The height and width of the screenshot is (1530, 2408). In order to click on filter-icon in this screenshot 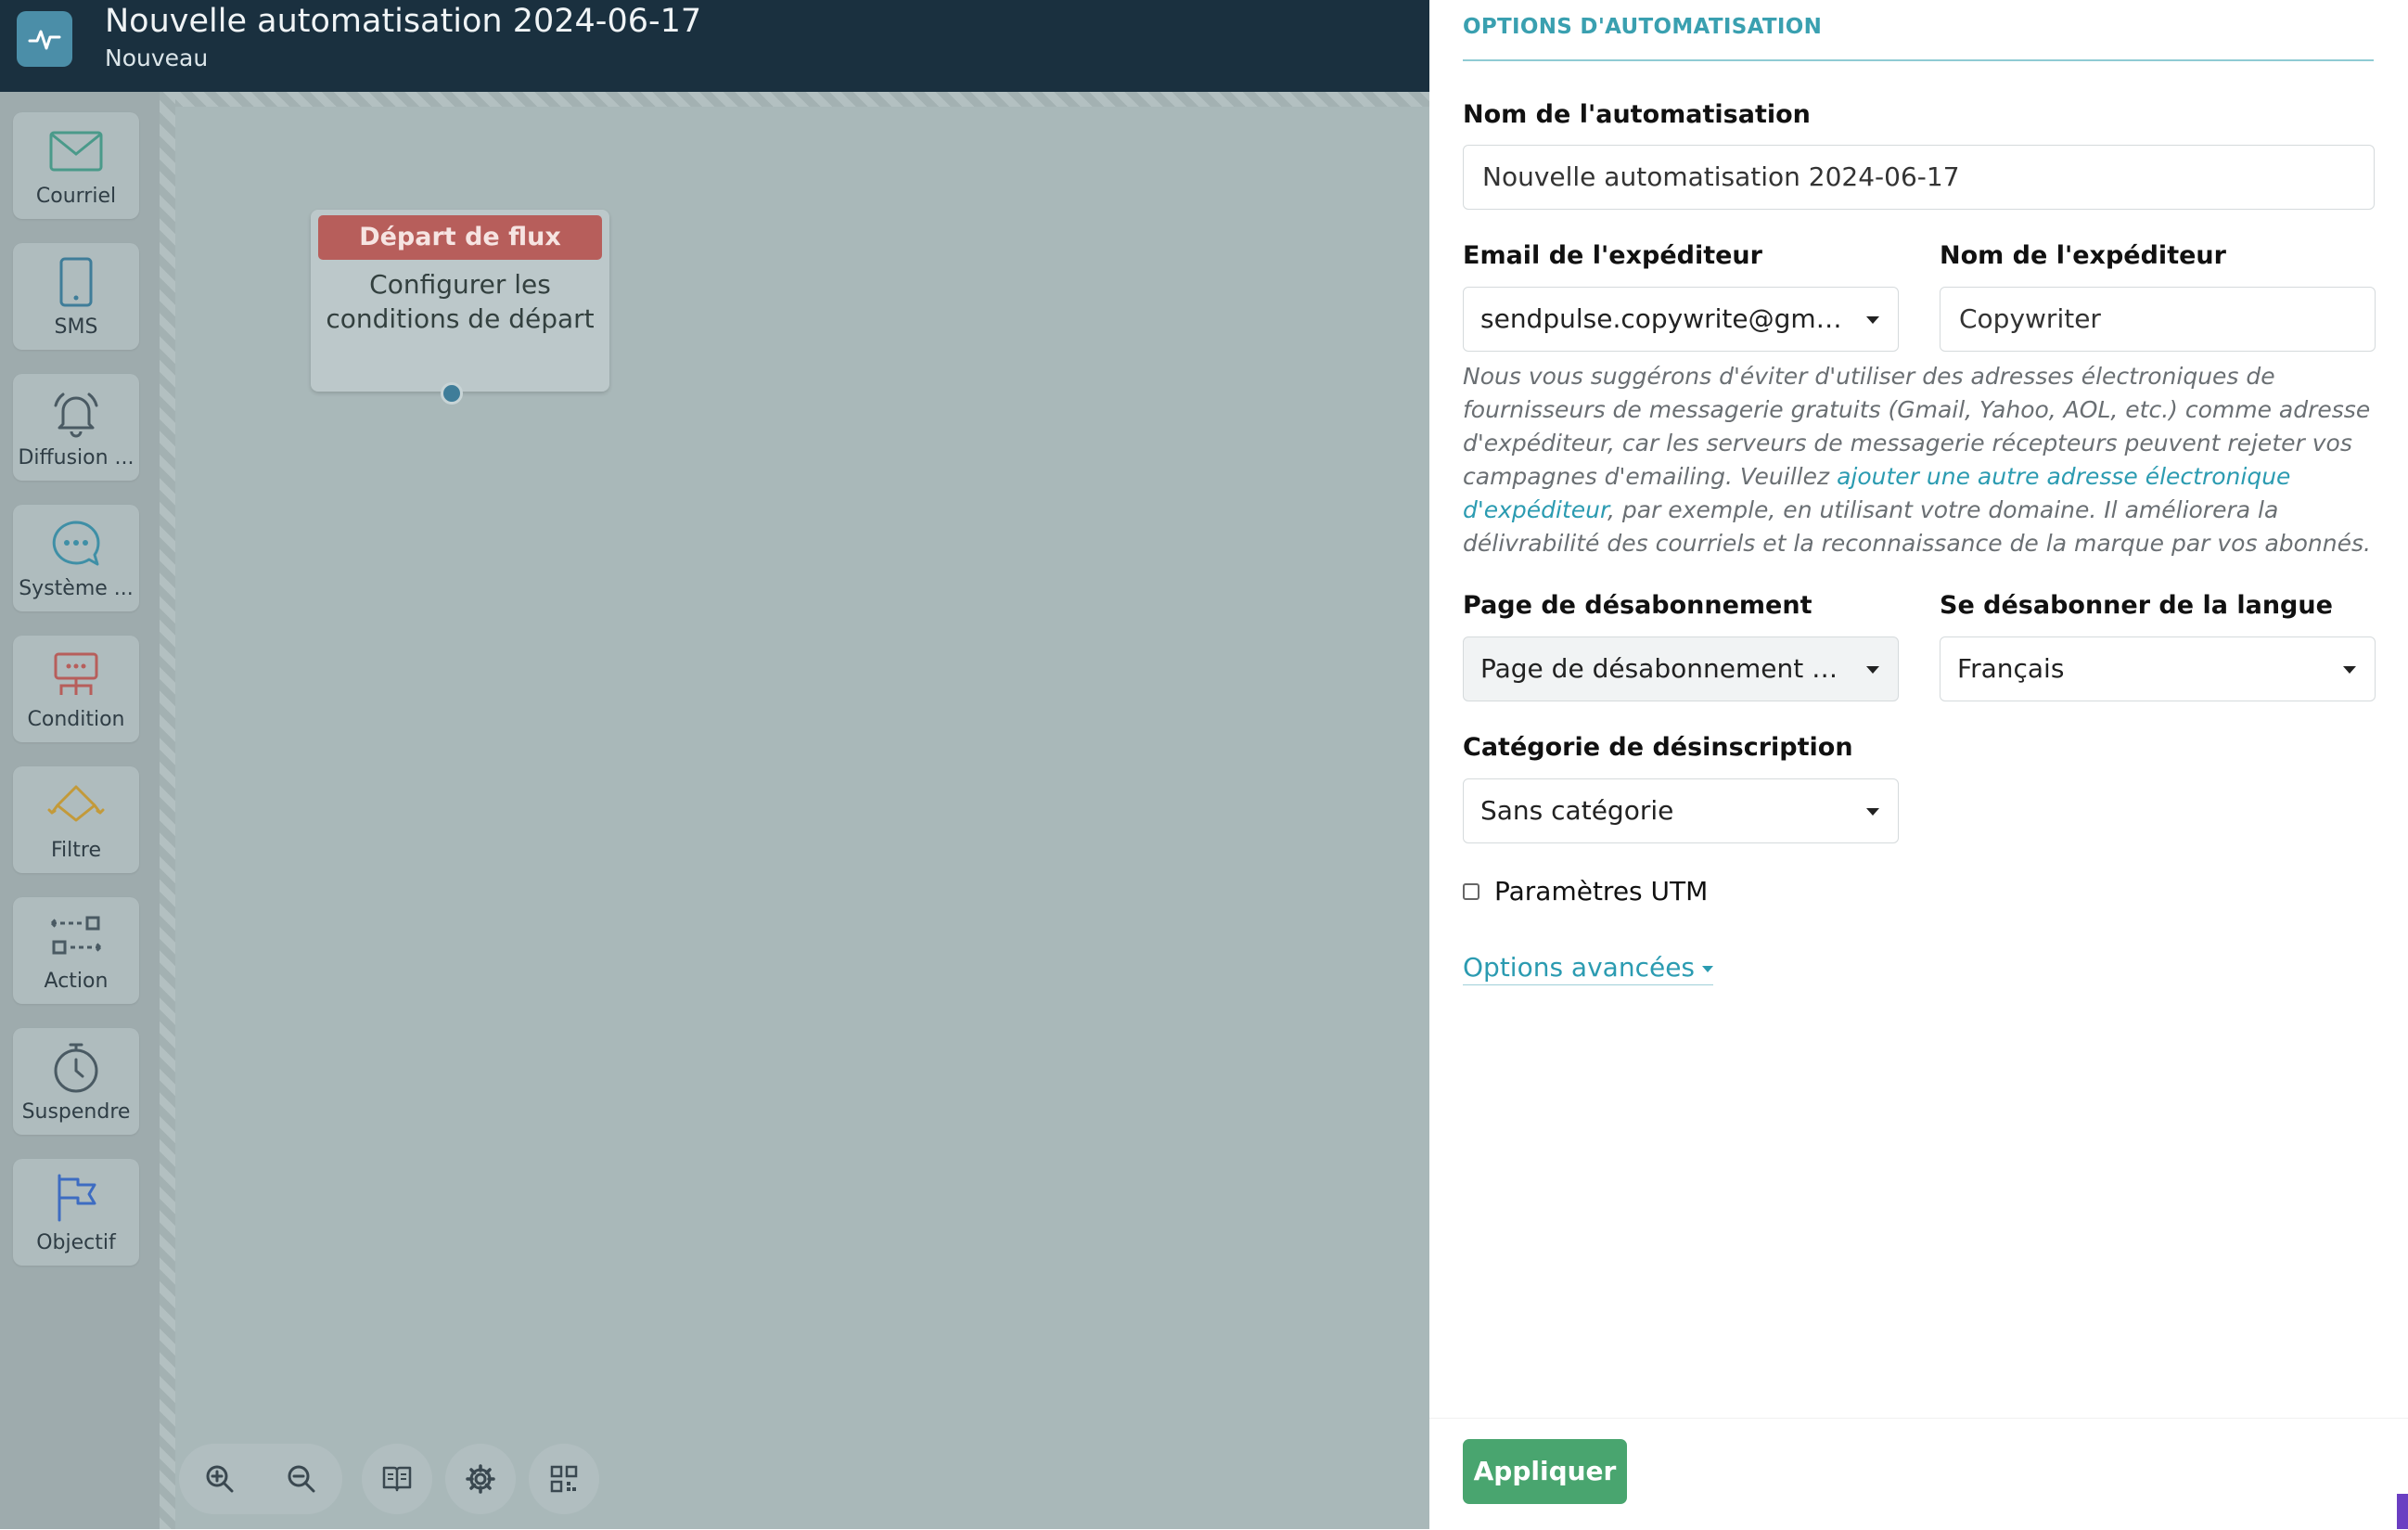, I will do `click(76, 803)`.